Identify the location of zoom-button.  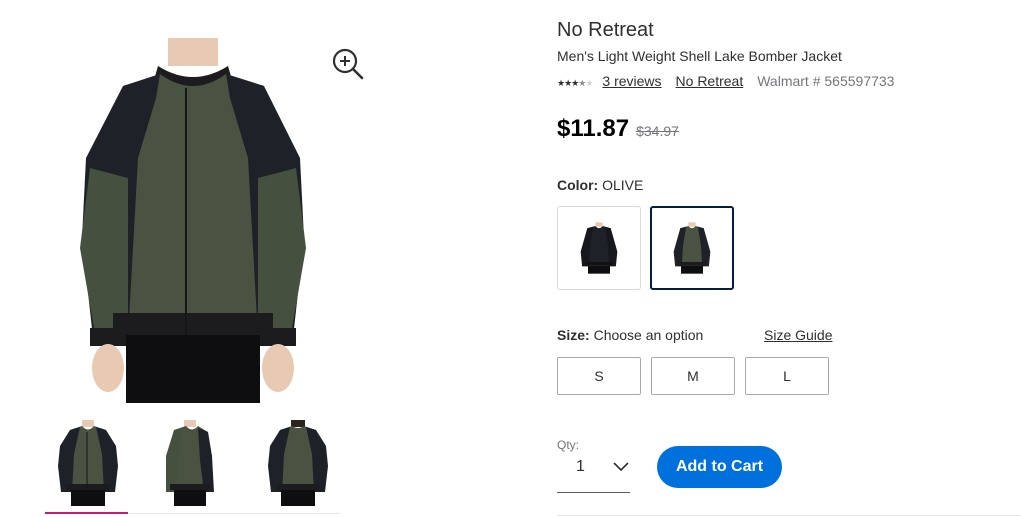
(348, 64).